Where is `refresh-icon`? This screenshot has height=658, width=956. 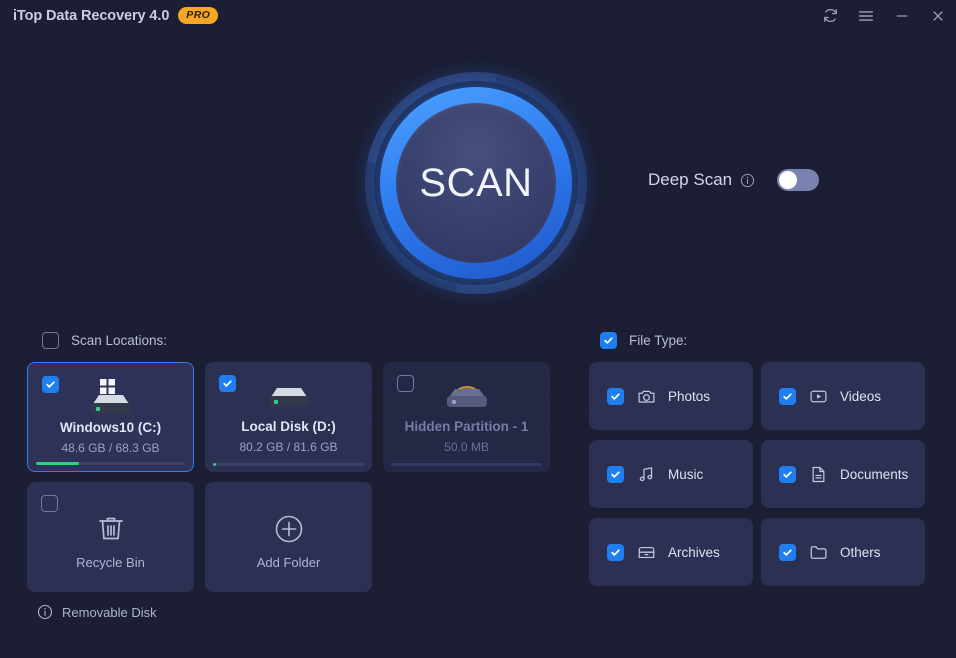 refresh-icon is located at coordinates (830, 15).